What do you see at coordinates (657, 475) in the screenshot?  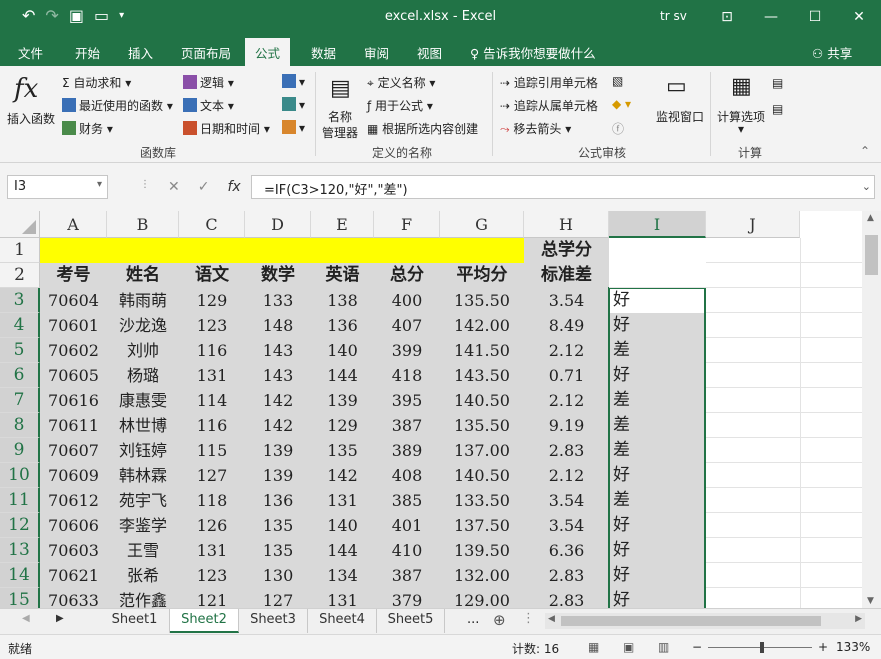 I see `cell-i10: 好` at bounding box center [657, 475].